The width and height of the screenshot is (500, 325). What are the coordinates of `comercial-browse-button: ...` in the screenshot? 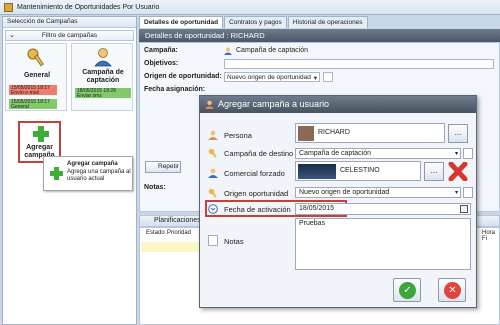 It's located at (434, 171).